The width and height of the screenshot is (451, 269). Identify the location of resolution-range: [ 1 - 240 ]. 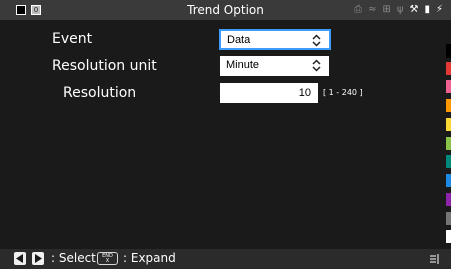
(343, 92).